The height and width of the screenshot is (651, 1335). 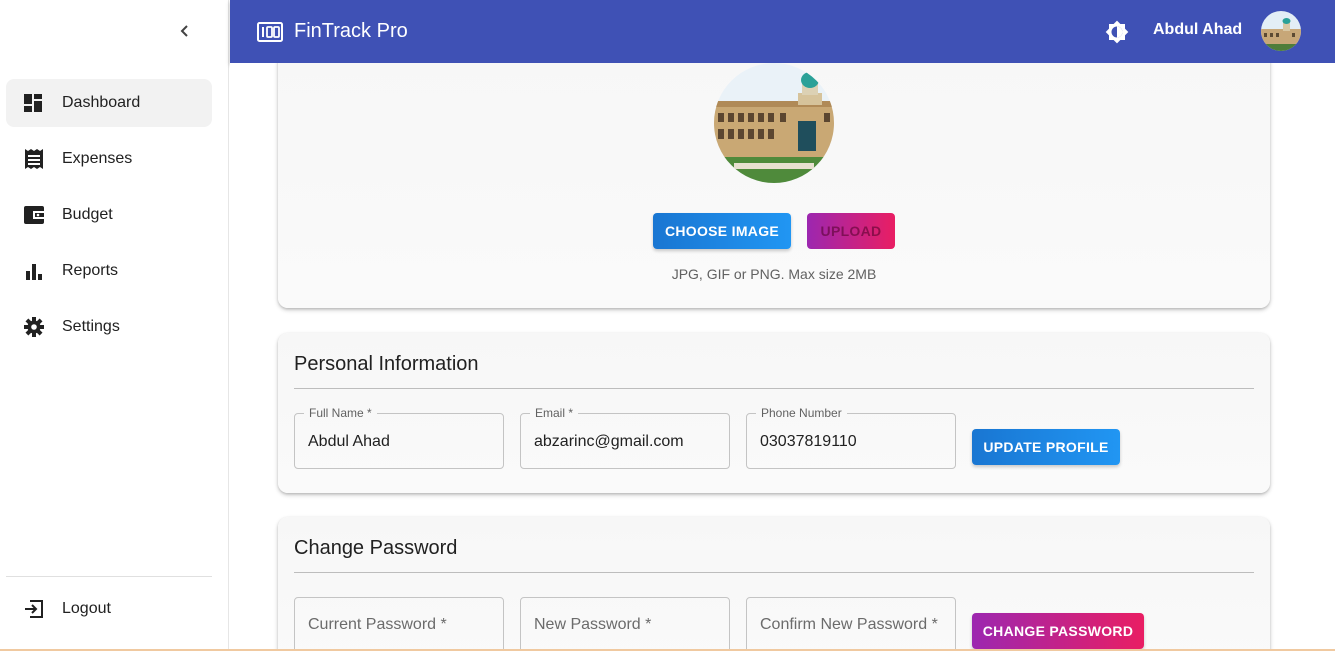 I want to click on hundred-icon, so click(x=270, y=31).